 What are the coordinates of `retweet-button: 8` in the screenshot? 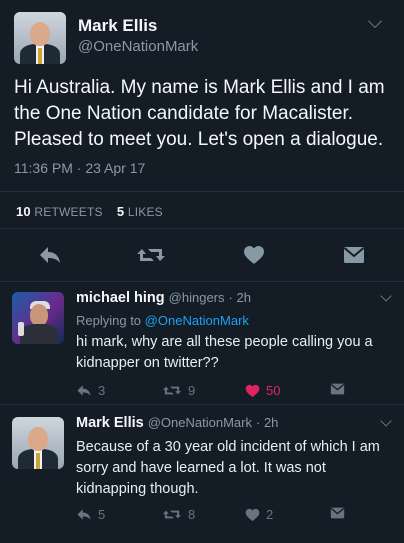 It's located at (178, 514).